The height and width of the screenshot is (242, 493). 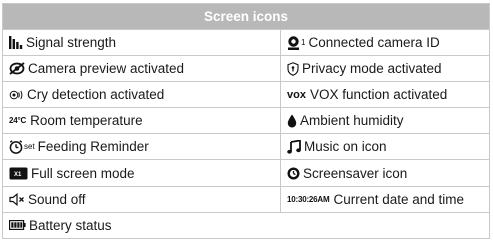 I want to click on table-row: X1 Full screen mode Screensaver icon, so click(x=246, y=172).